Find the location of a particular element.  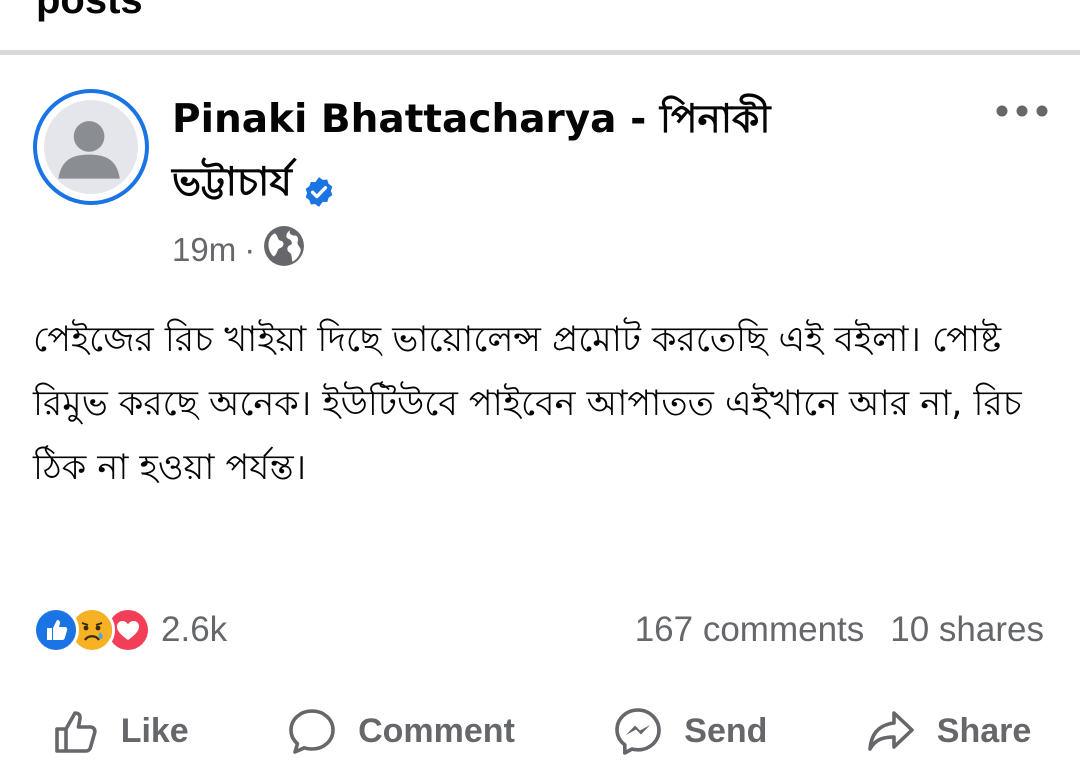

verified-badge-icon is located at coordinates (319, 186).